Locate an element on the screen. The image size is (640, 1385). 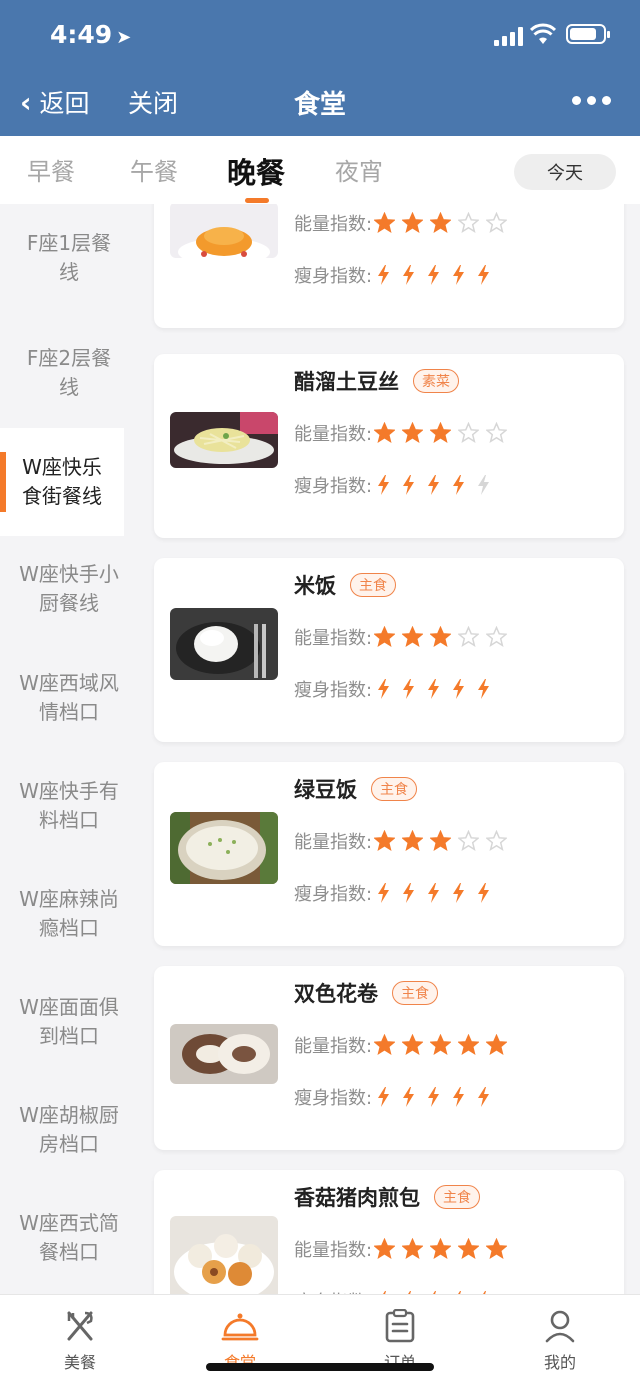
sidebar-item: F座2层餐线 is located at coordinates (69, 373).